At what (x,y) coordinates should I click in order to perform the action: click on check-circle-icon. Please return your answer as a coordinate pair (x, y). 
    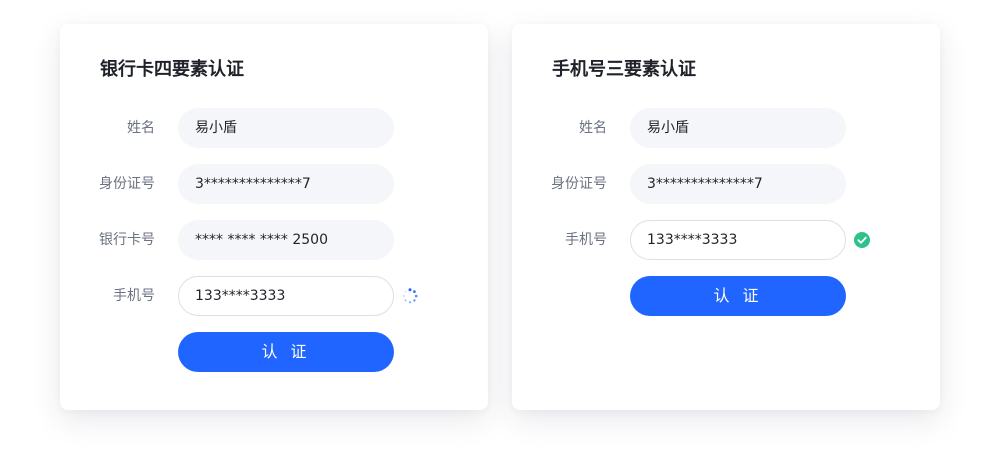
    Looking at the image, I should click on (862, 240).